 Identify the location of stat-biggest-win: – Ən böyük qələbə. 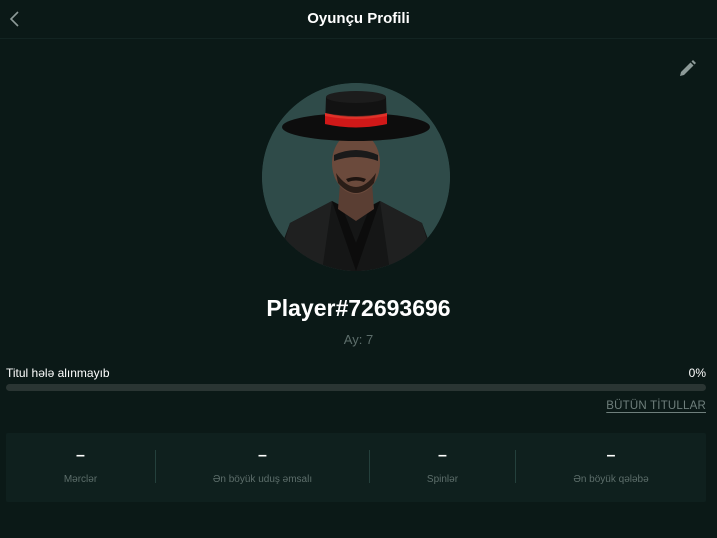
(611, 467).